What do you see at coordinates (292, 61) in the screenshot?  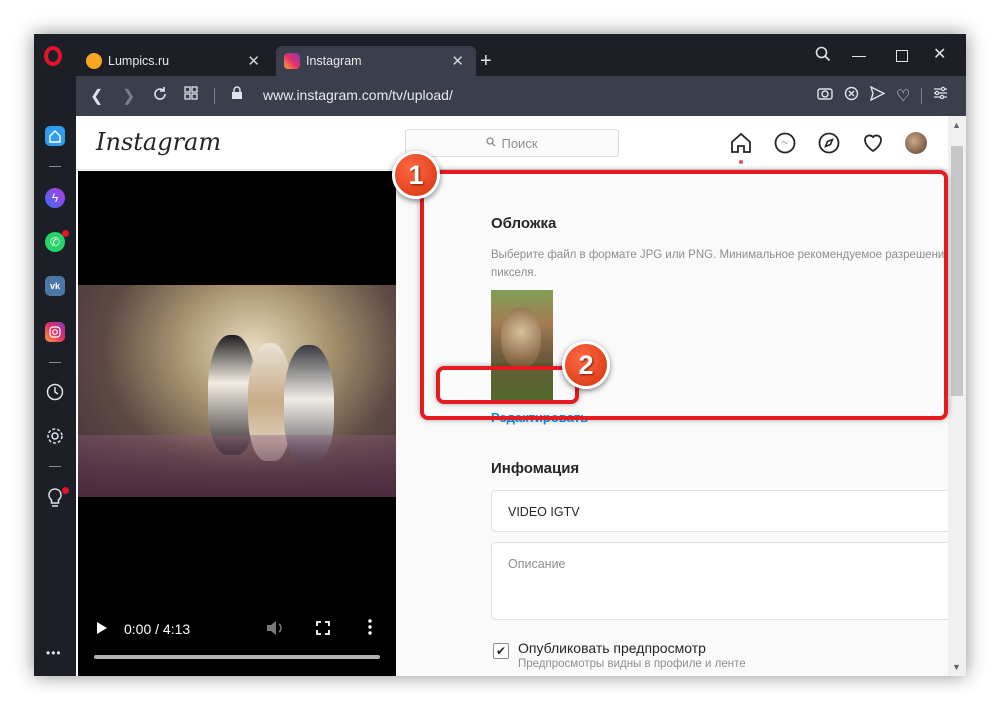 I see `instagram-favicon-icon` at bounding box center [292, 61].